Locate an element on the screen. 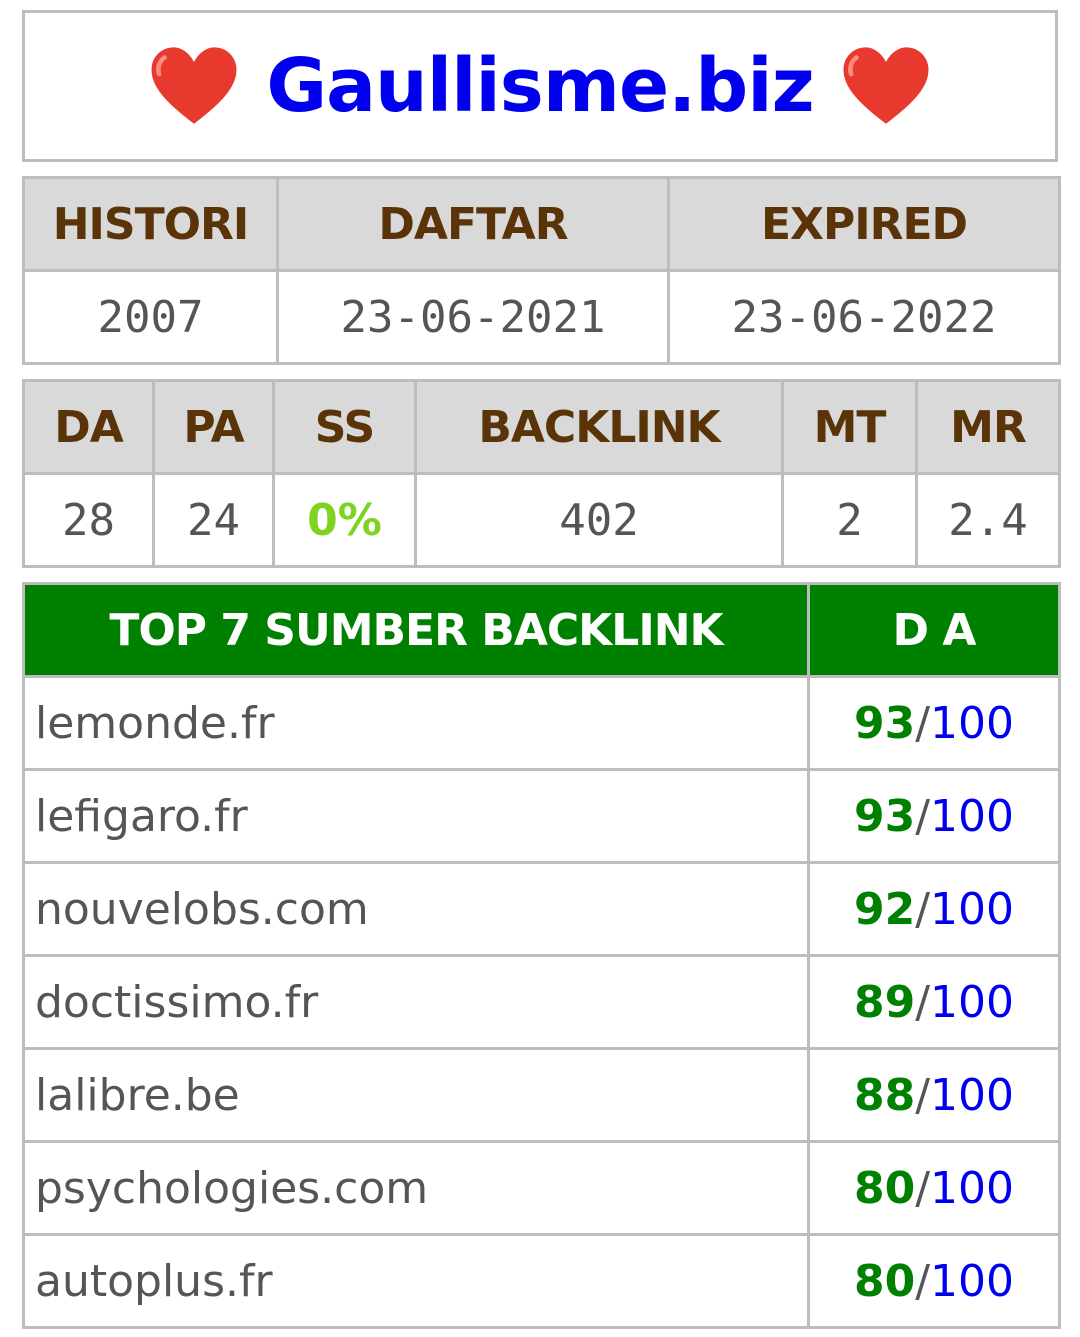 This screenshot has height=1337, width=1080. metric-value-mt: 2 is located at coordinates (849, 520).